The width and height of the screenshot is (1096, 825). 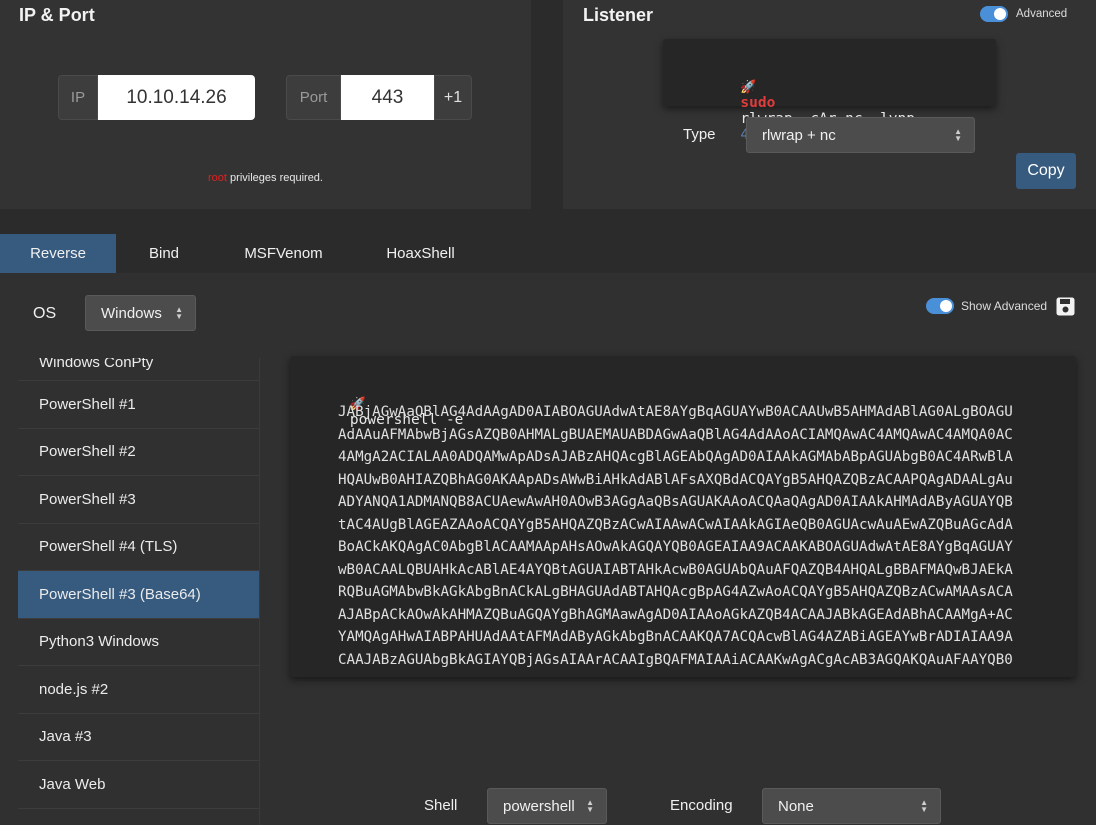 What do you see at coordinates (138, 369) in the screenshot?
I see `list-item: Windows ConPty` at bounding box center [138, 369].